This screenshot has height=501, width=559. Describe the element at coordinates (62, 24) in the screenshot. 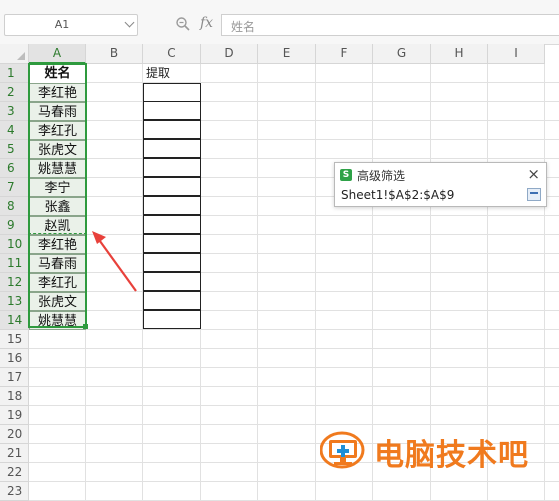

I see `name-box-value: A1` at that location.